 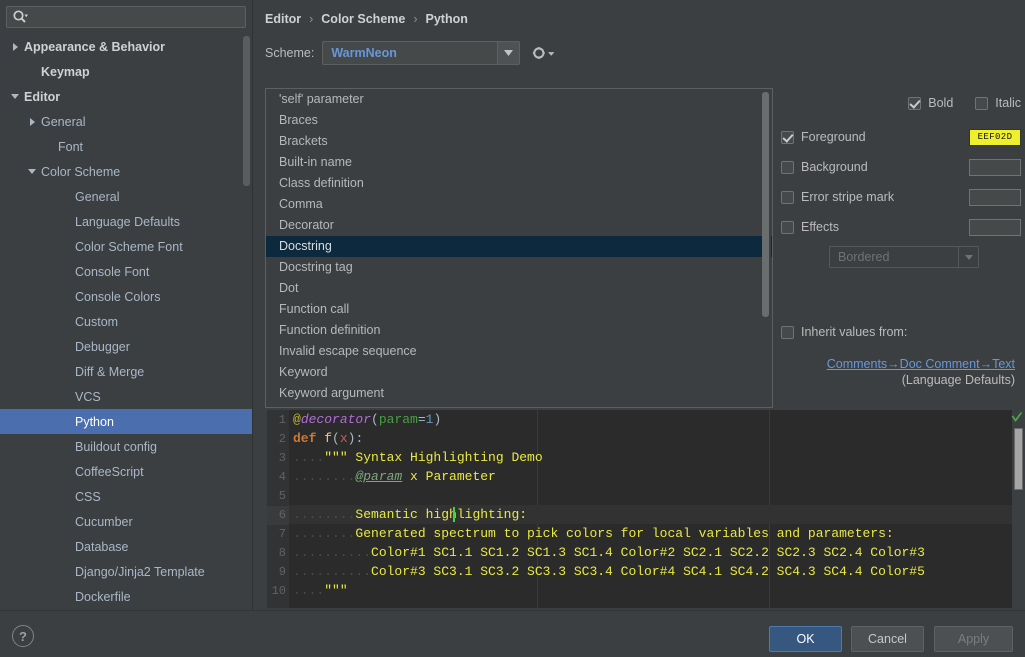 I want to click on apply-button: Apply, so click(x=973, y=639).